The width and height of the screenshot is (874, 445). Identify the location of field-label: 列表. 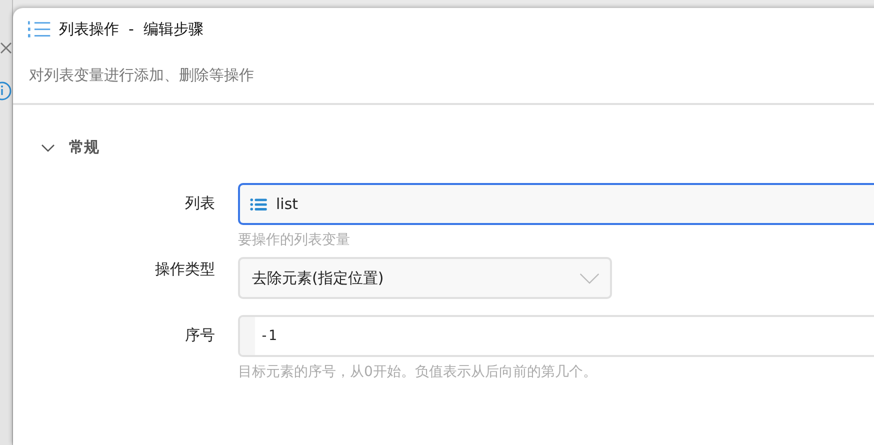
(199, 203).